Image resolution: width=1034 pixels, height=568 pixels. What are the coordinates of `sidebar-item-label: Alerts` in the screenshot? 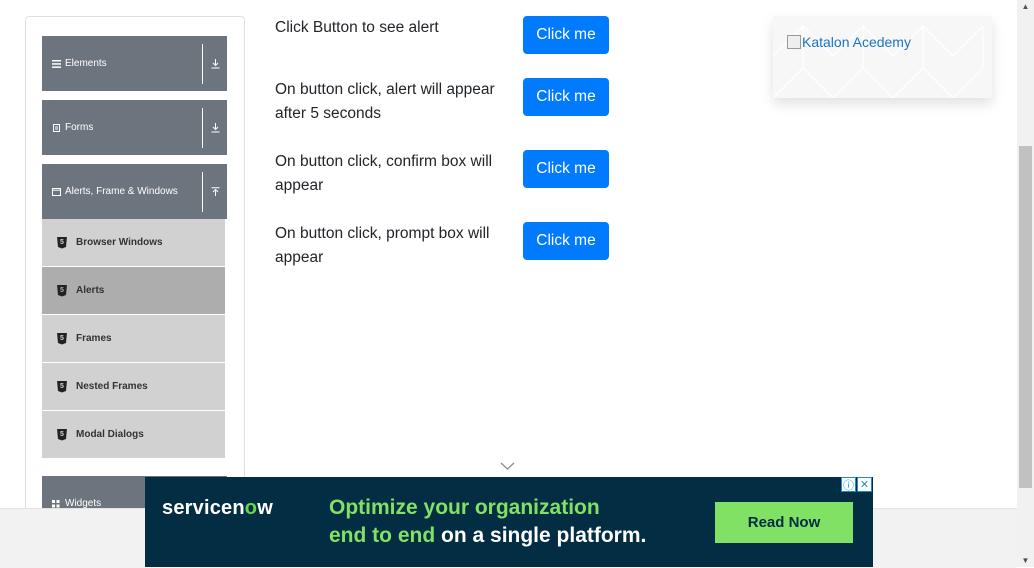 It's located at (90, 290).